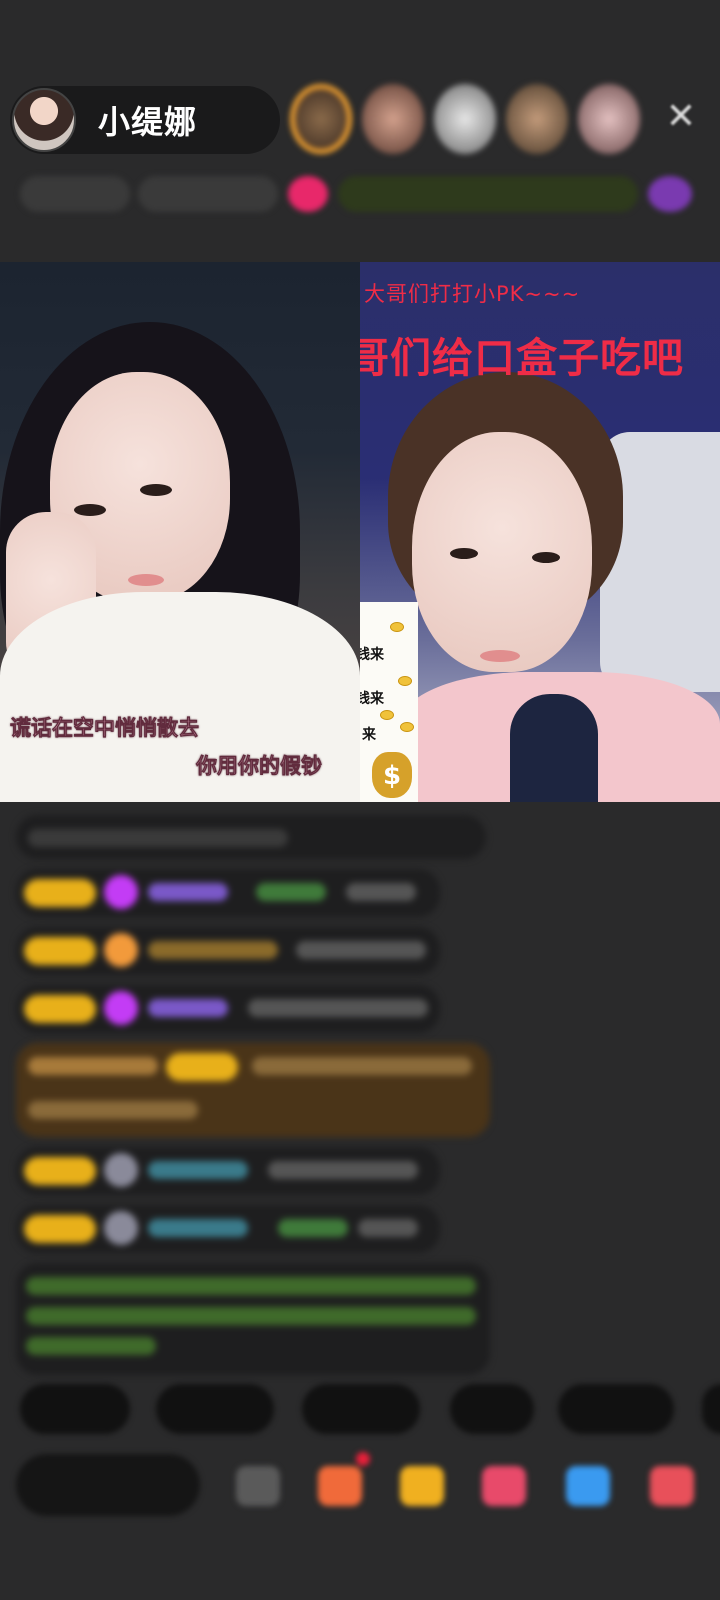 The image size is (720, 1600). What do you see at coordinates (369, 735) in the screenshot?
I see `money-text-3: 来` at bounding box center [369, 735].